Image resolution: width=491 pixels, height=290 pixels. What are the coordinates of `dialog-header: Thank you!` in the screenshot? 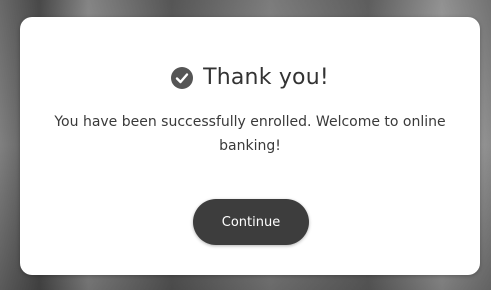 It's located at (250, 77).